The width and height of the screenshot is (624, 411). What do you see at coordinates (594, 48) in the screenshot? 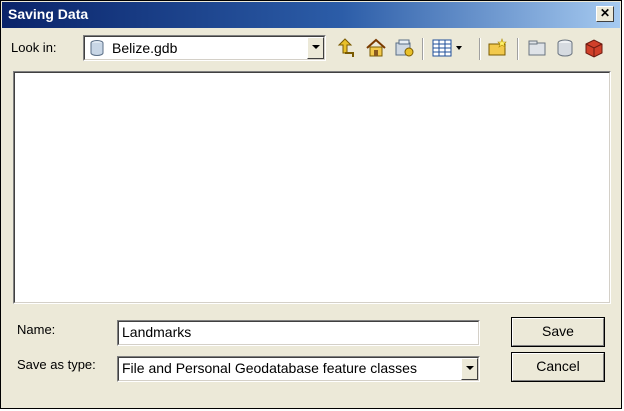
I see `new-enterprise-geodatabase-icon` at bounding box center [594, 48].